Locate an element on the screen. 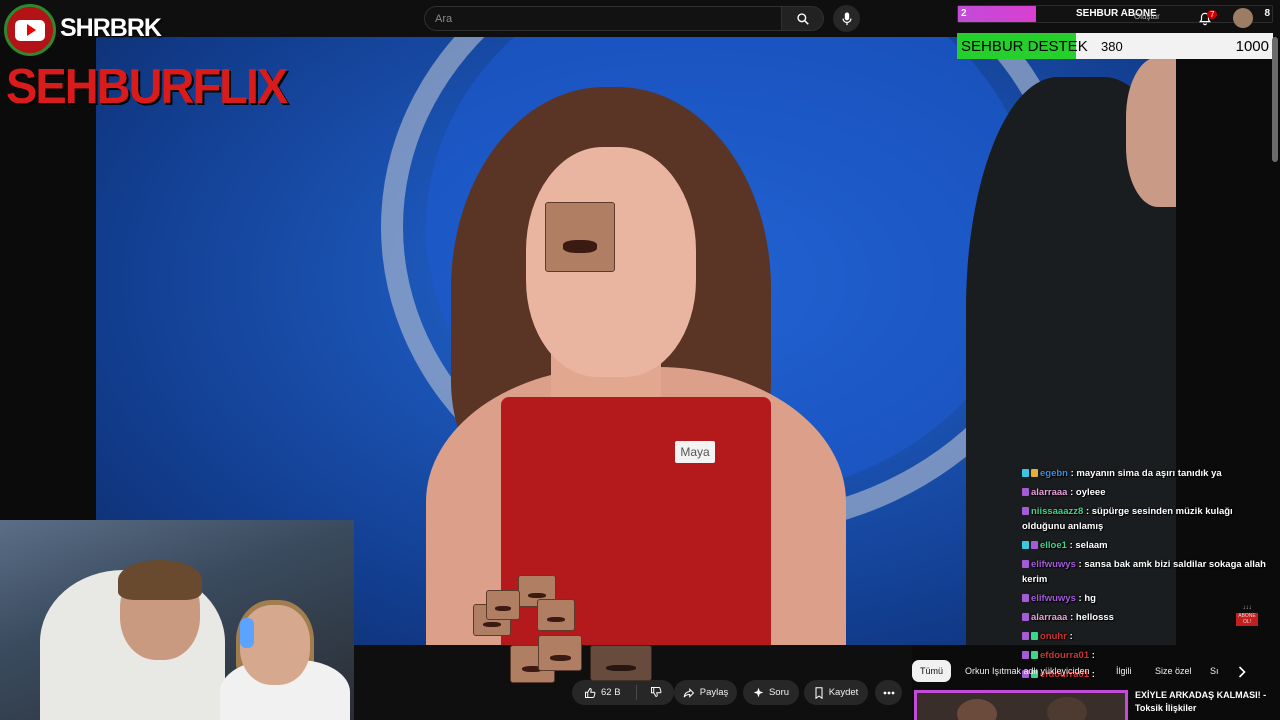 The height and width of the screenshot is (720, 1280). microphone-icon is located at coordinates (846, 18).